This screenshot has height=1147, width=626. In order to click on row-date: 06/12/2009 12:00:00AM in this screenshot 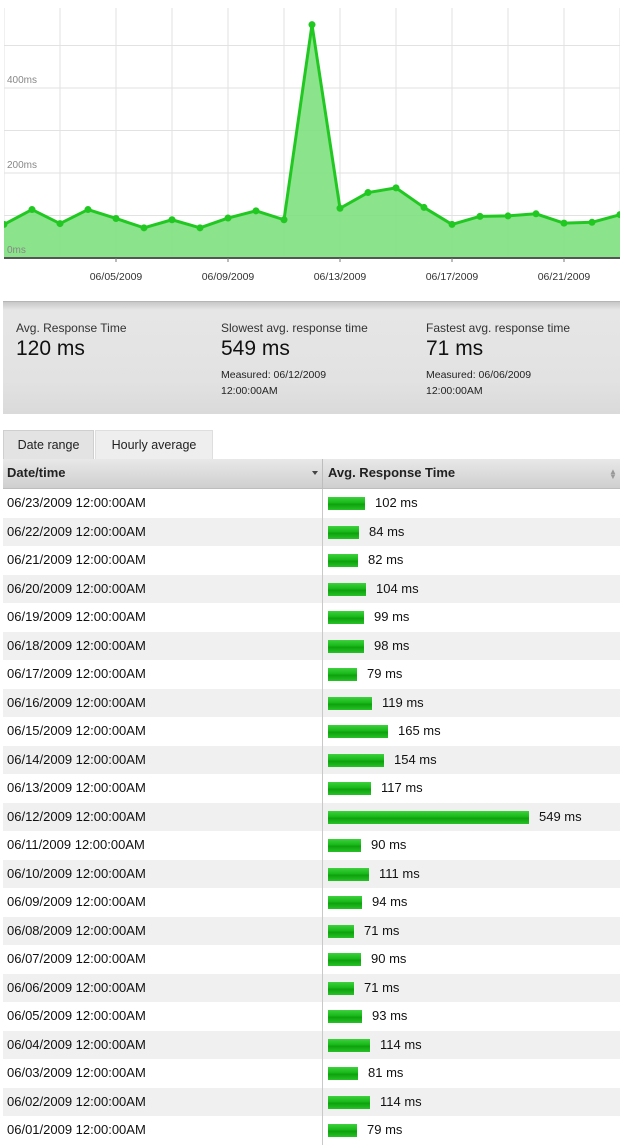, I will do `click(76, 816)`.